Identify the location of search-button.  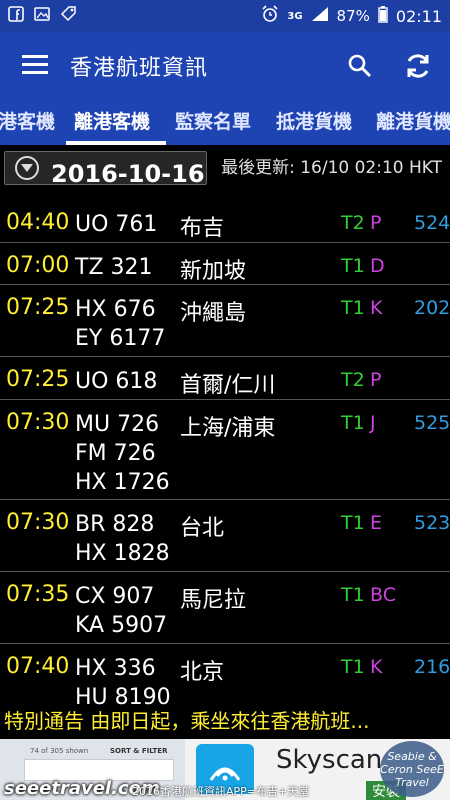
(360, 66).